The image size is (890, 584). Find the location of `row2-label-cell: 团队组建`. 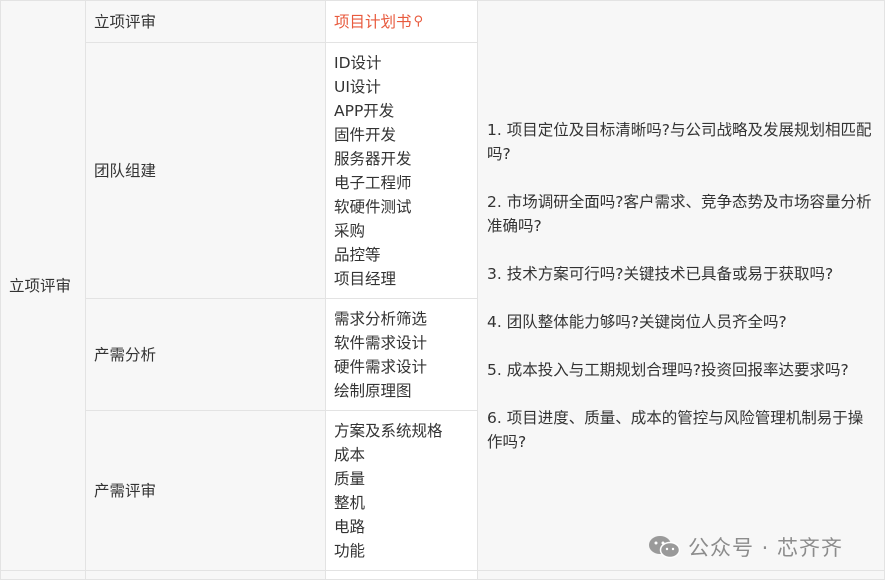

row2-label-cell: 团队组建 is located at coordinates (205, 170).